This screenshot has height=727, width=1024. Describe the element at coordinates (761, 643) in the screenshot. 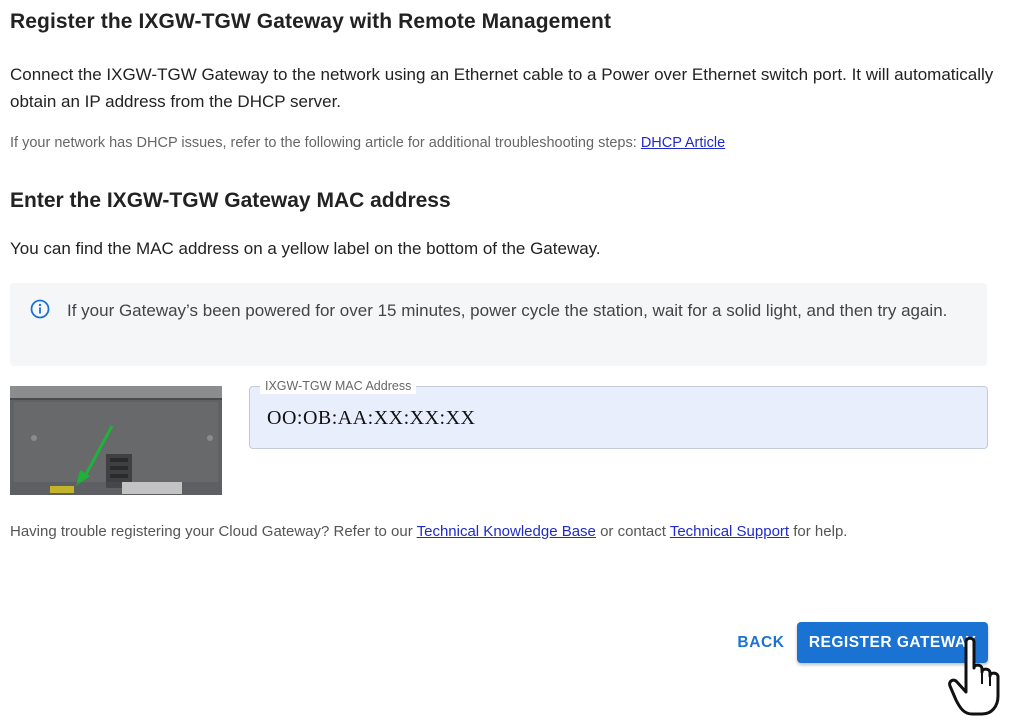

I see `back-button: BACK` at that location.